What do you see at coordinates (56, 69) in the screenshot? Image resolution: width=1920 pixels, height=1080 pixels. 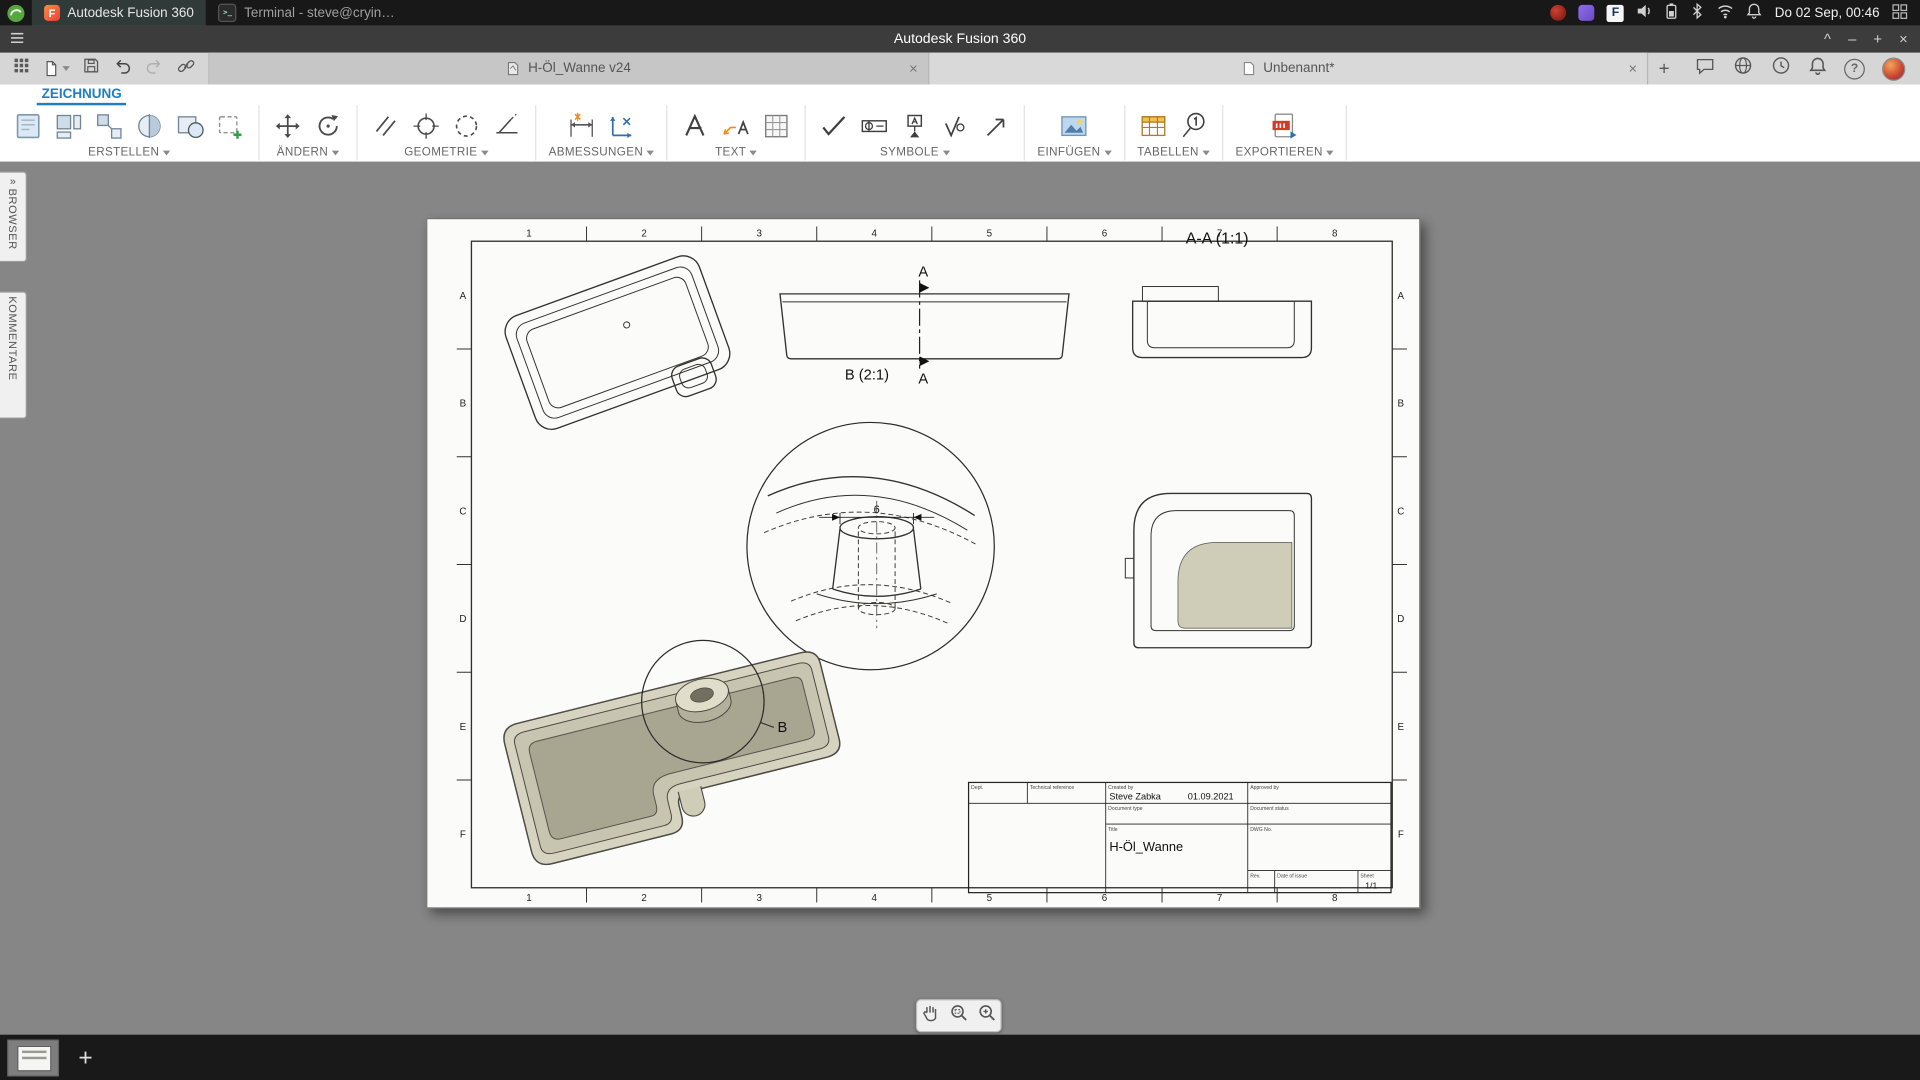 I see `file-menu-icon` at bounding box center [56, 69].